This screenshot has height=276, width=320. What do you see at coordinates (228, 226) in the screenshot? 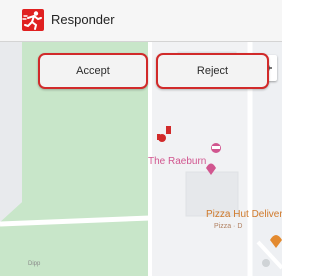
I see `poi-pizza-sublabel: Pizza · D` at bounding box center [228, 226].